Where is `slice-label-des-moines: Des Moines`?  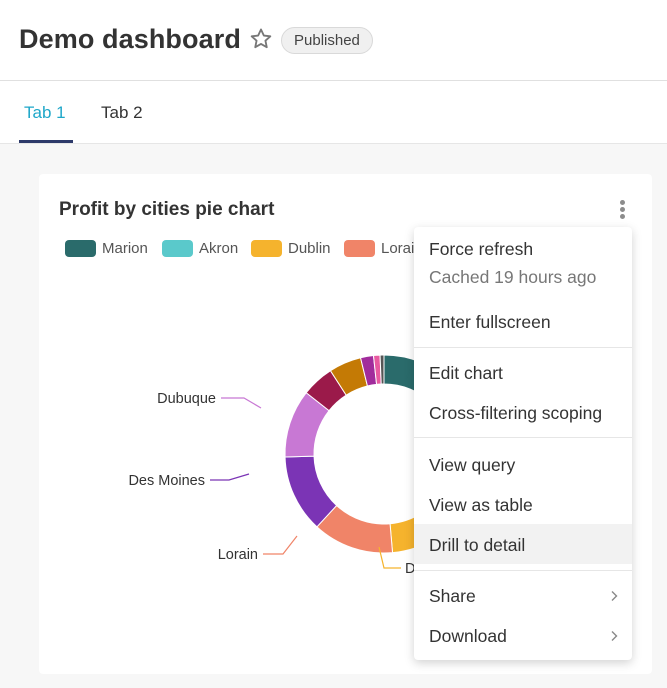 slice-label-des-moines: Des Moines is located at coordinates (166, 481).